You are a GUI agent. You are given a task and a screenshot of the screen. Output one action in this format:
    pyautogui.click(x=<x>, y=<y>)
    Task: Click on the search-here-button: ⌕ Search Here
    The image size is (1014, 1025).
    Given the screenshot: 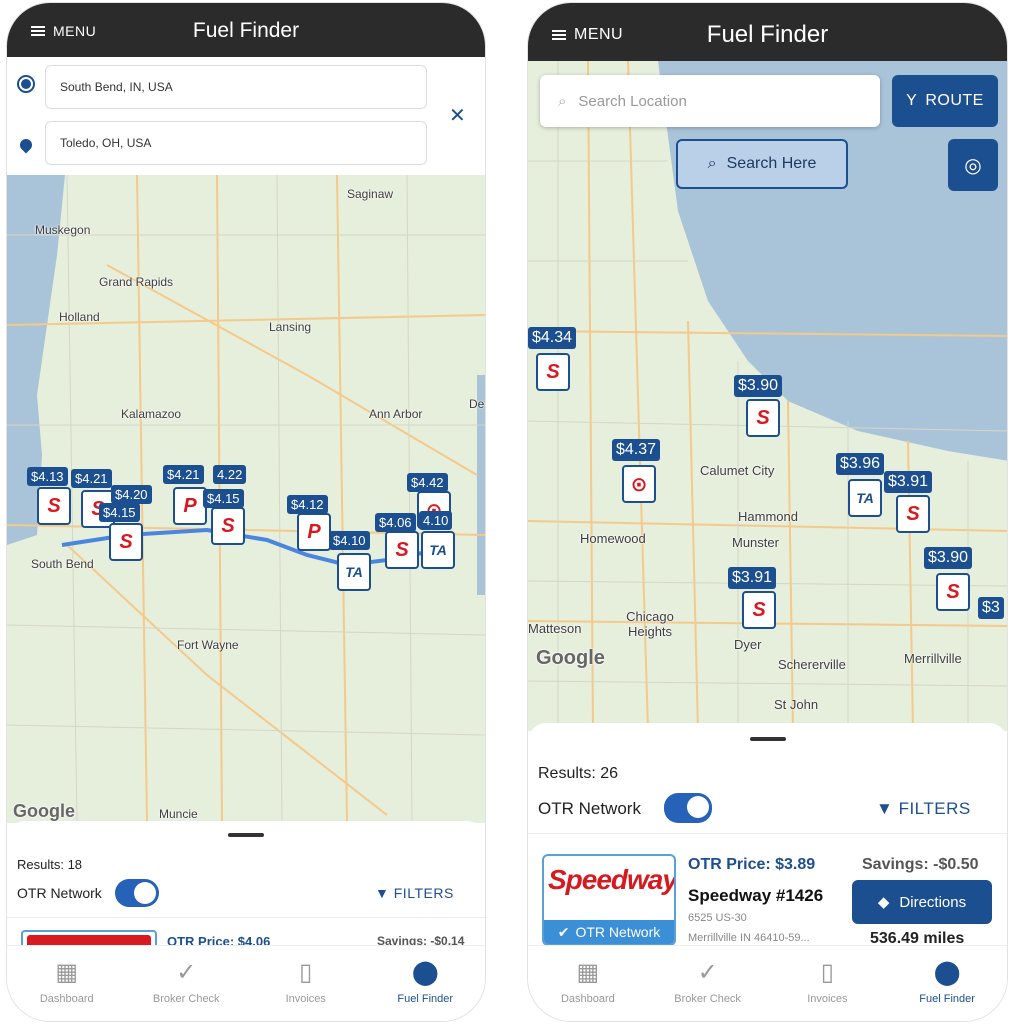 What is the action you would take?
    pyautogui.click(x=762, y=164)
    